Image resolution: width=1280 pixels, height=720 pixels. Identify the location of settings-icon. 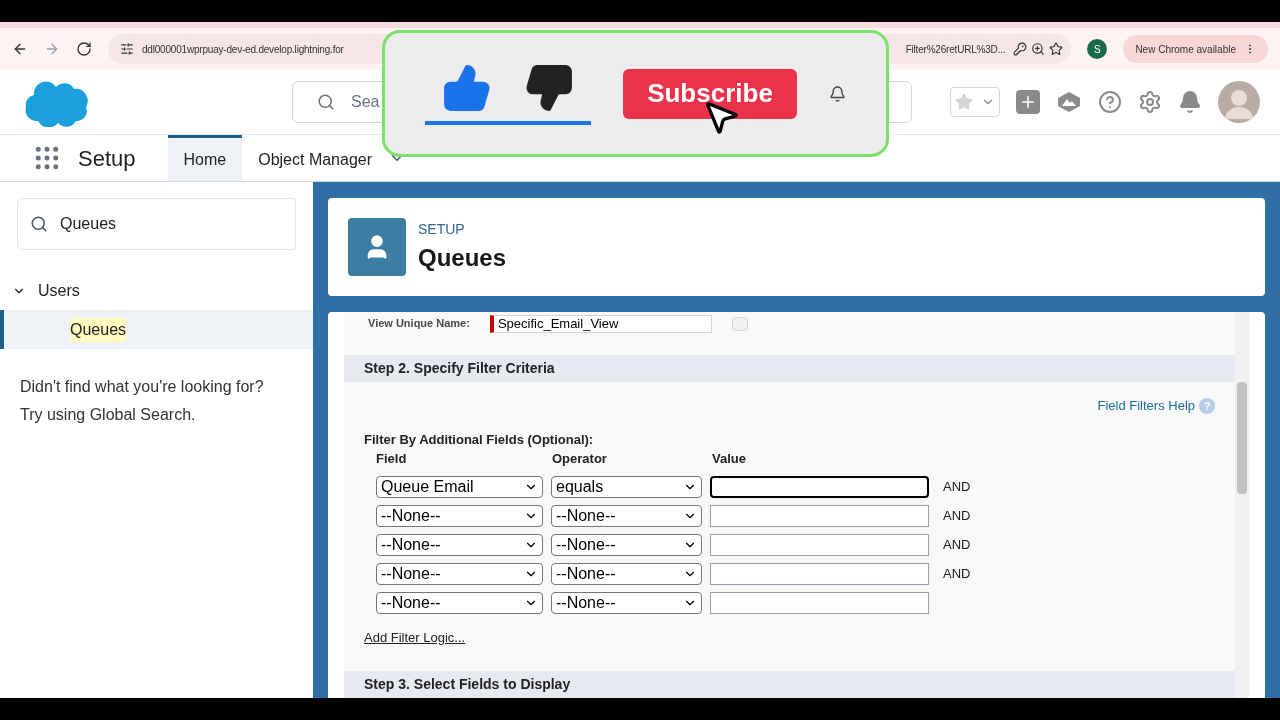
(1150, 102).